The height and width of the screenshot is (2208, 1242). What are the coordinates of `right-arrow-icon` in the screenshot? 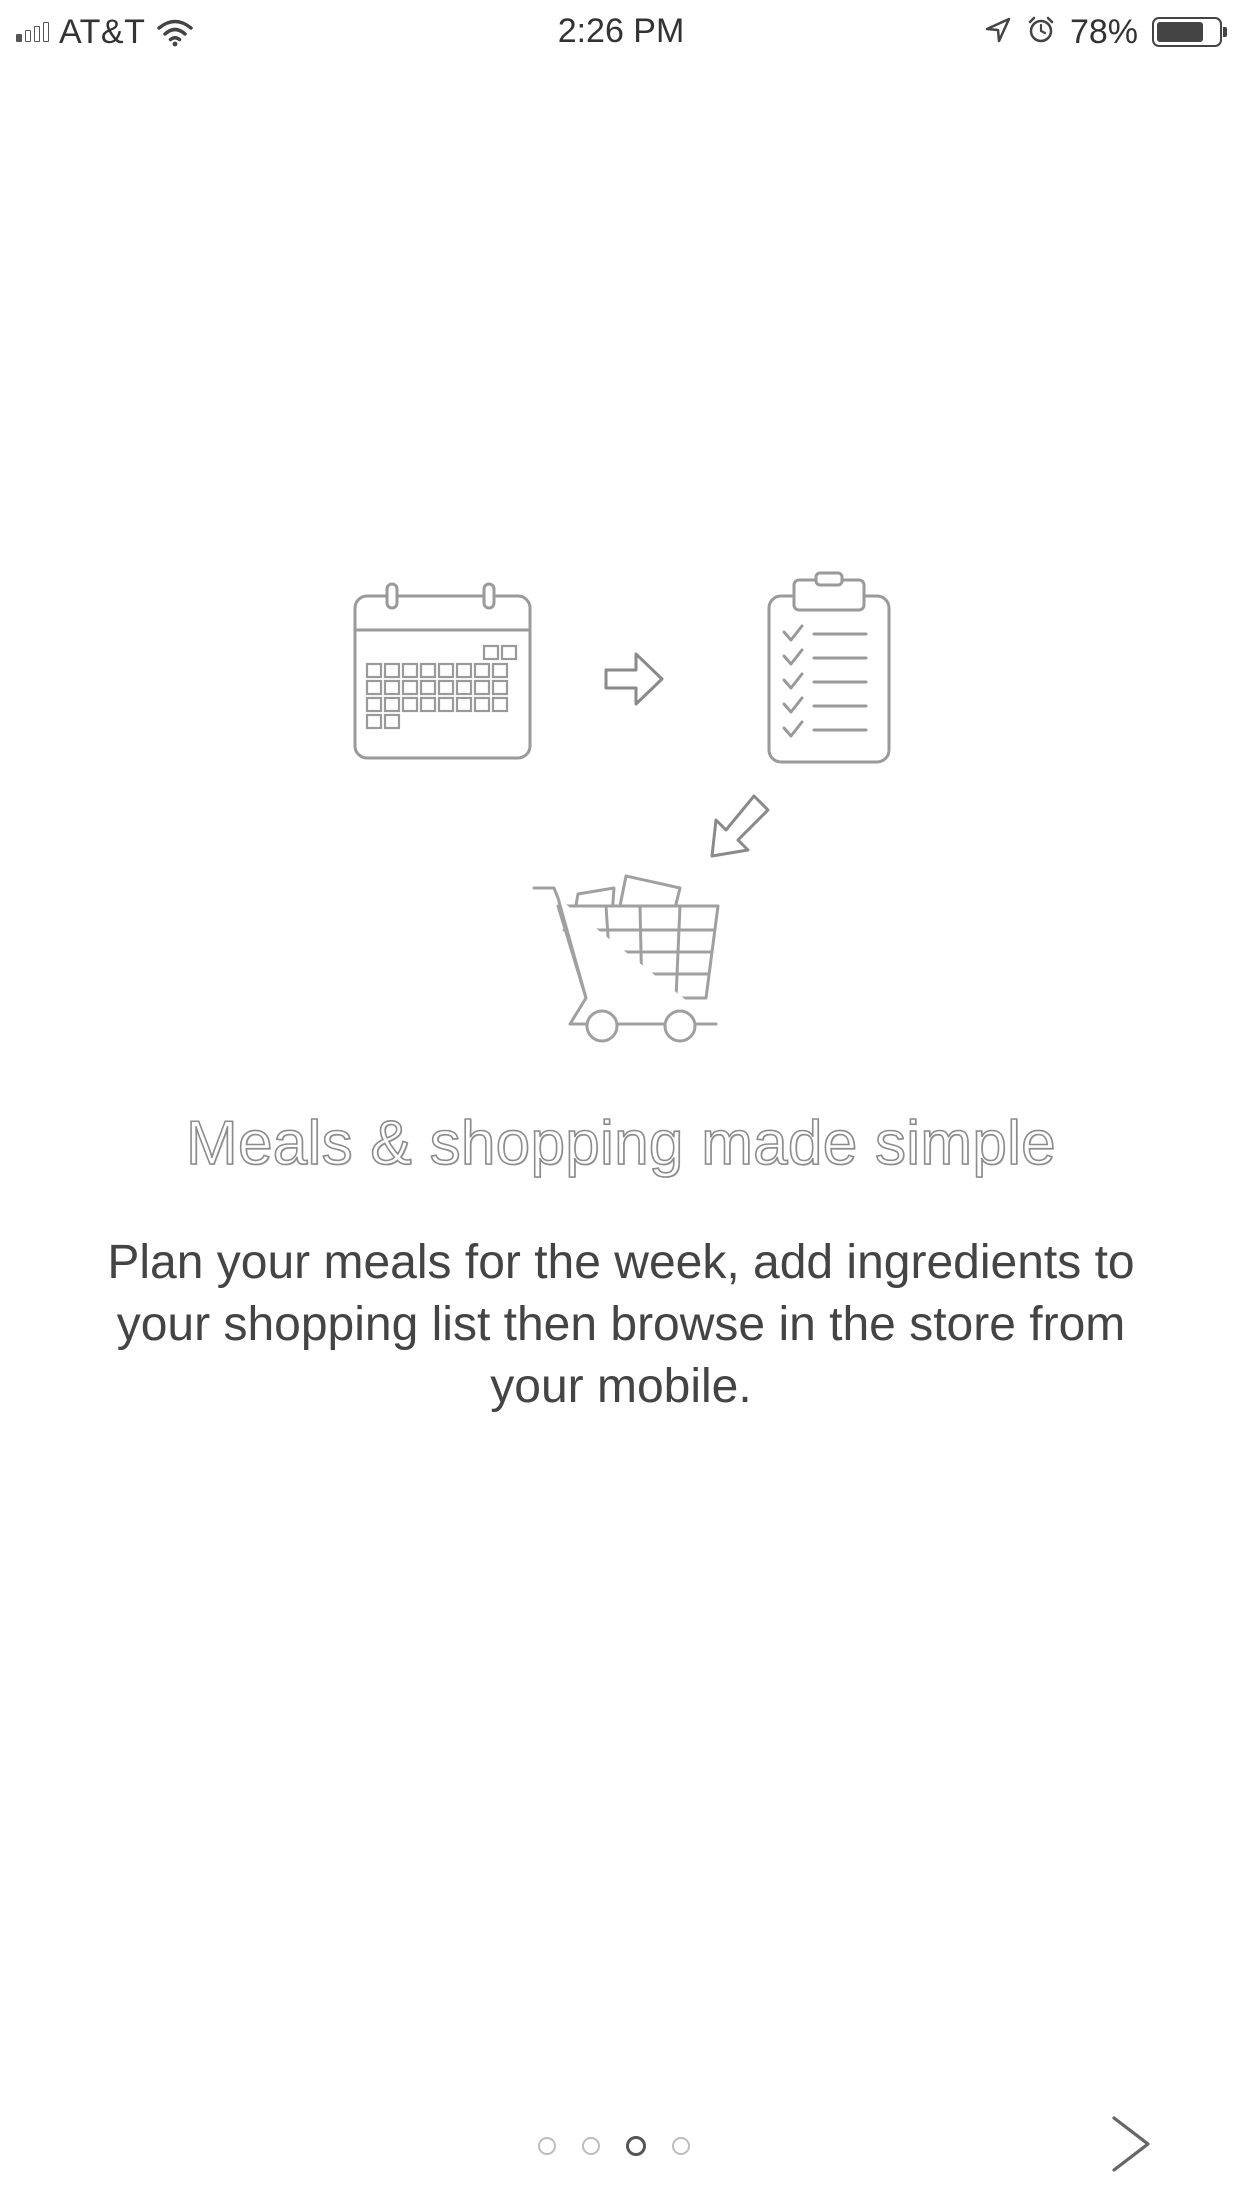 It's located at (634, 679).